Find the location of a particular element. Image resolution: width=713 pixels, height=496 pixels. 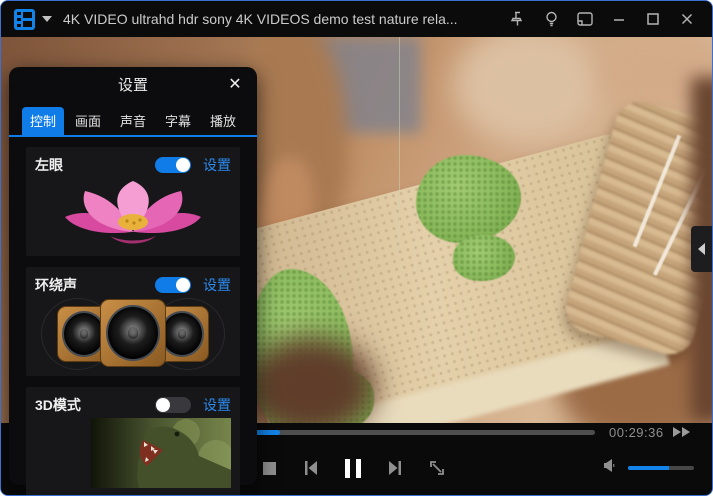

lotus-flower-image is located at coordinates (133, 213).